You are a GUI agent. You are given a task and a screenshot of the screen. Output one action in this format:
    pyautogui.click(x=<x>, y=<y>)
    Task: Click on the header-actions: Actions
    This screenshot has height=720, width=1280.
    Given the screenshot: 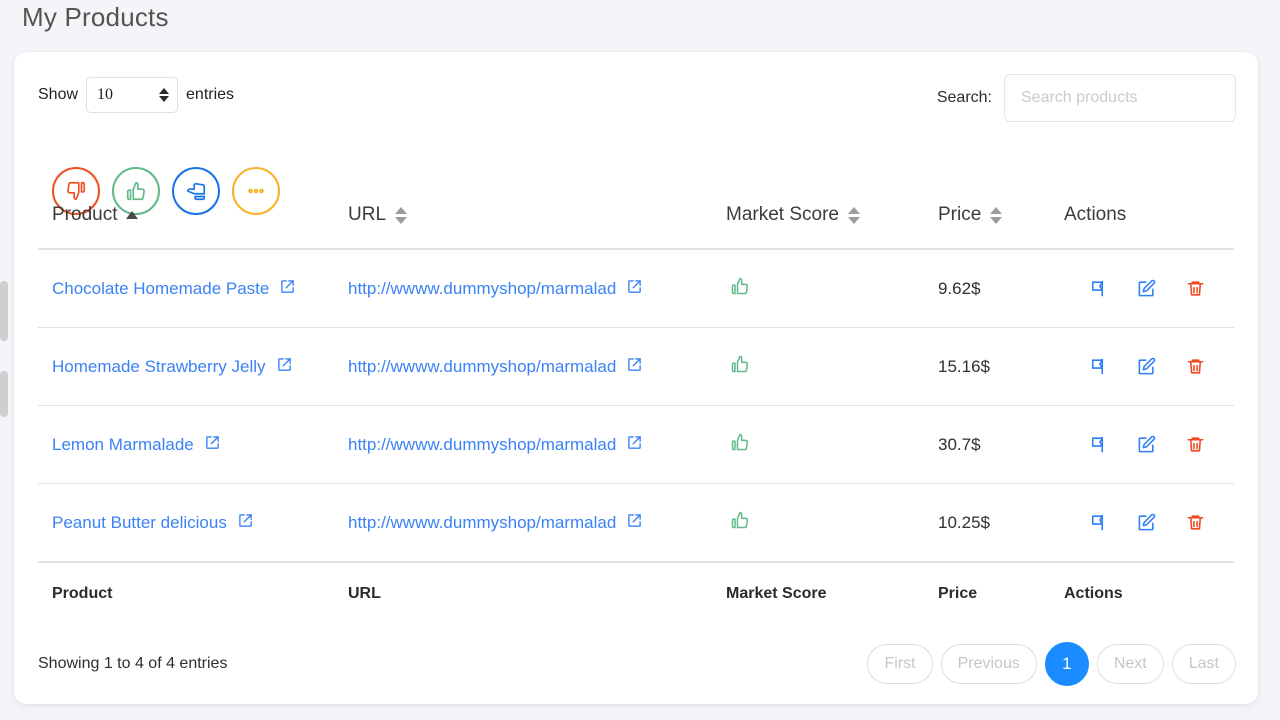 What is the action you would take?
    pyautogui.click(x=1149, y=221)
    